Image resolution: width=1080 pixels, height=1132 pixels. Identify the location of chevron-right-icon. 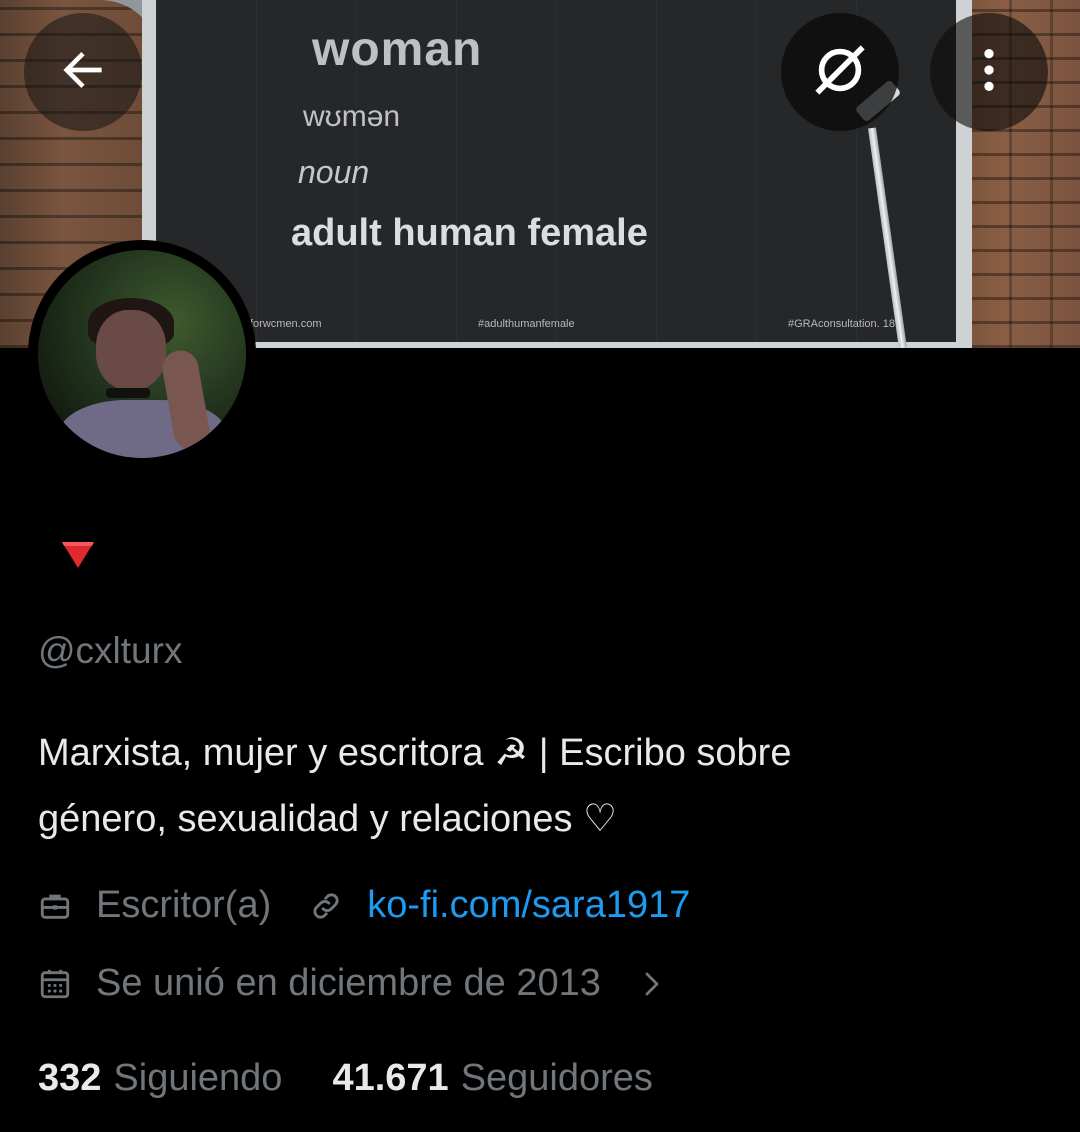
(652, 984).